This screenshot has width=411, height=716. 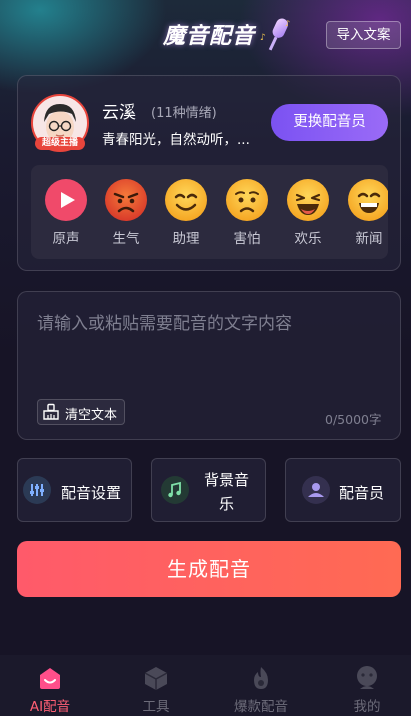 What do you see at coordinates (209, 212) in the screenshot?
I see `emotion-strip: 原声 生气 助理 害怕 欢乐 新闻` at bounding box center [209, 212].